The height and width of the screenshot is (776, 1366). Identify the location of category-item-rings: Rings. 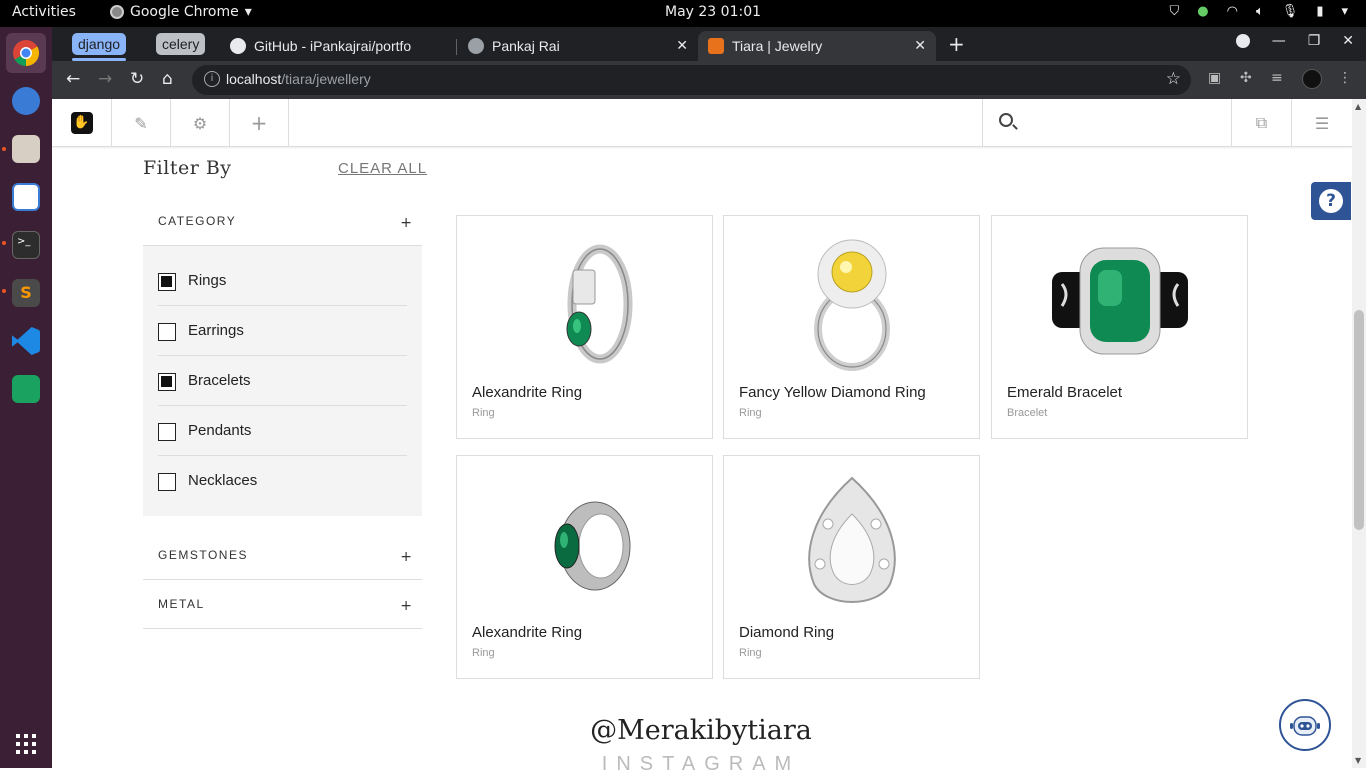
(282, 281).